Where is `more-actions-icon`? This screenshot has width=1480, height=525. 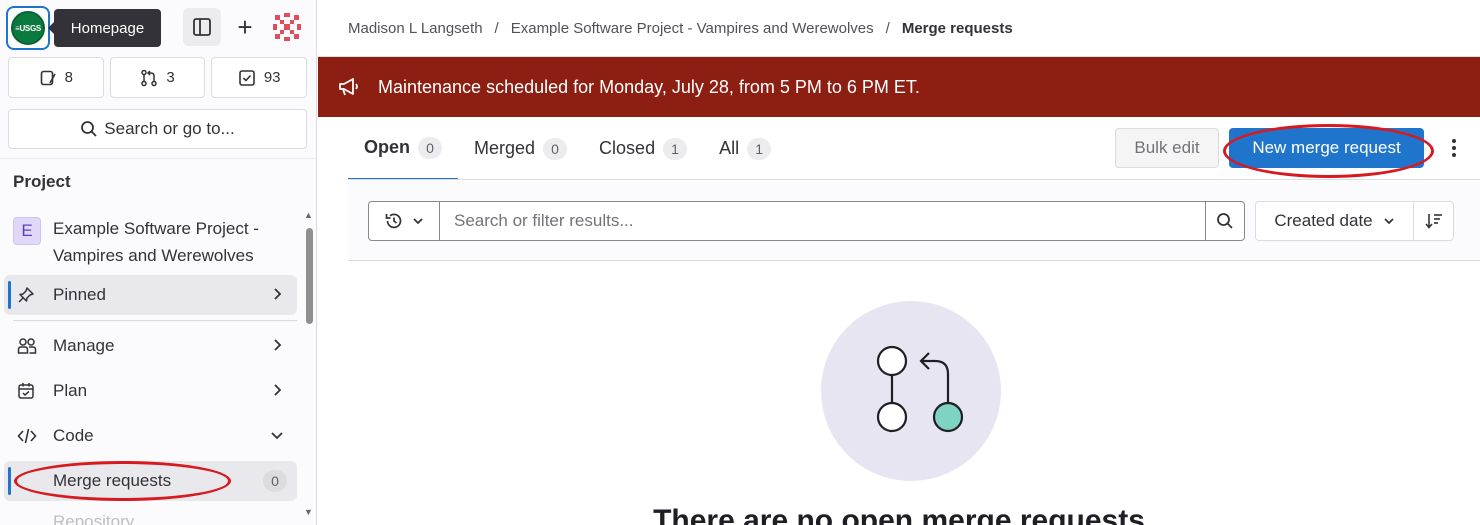 more-actions-icon is located at coordinates (1454, 148).